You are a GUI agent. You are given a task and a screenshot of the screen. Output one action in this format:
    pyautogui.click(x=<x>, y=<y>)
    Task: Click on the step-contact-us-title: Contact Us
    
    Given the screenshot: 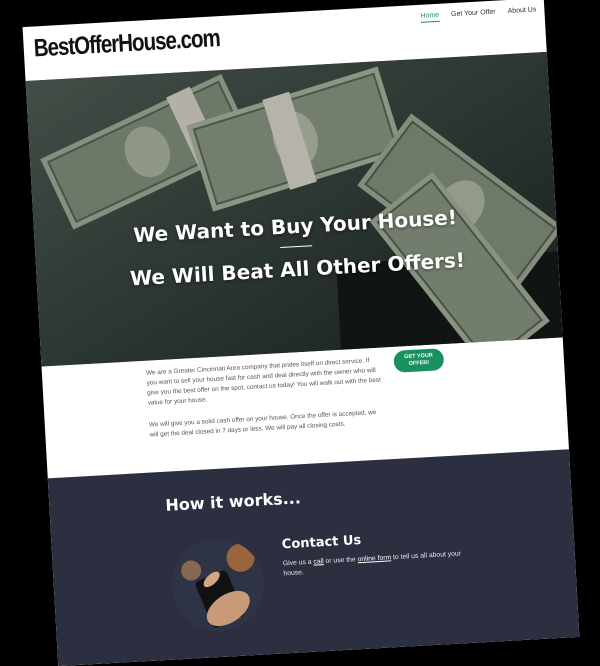 What is the action you would take?
    pyautogui.click(x=321, y=542)
    